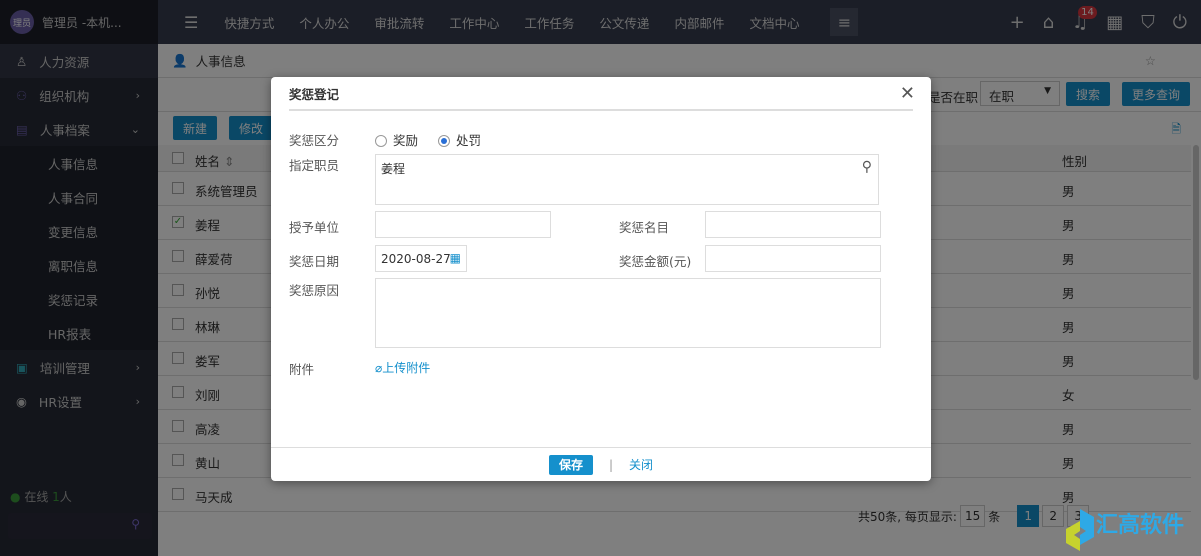  I want to click on upload-attachment-link: ⌀上传附件, so click(402, 367).